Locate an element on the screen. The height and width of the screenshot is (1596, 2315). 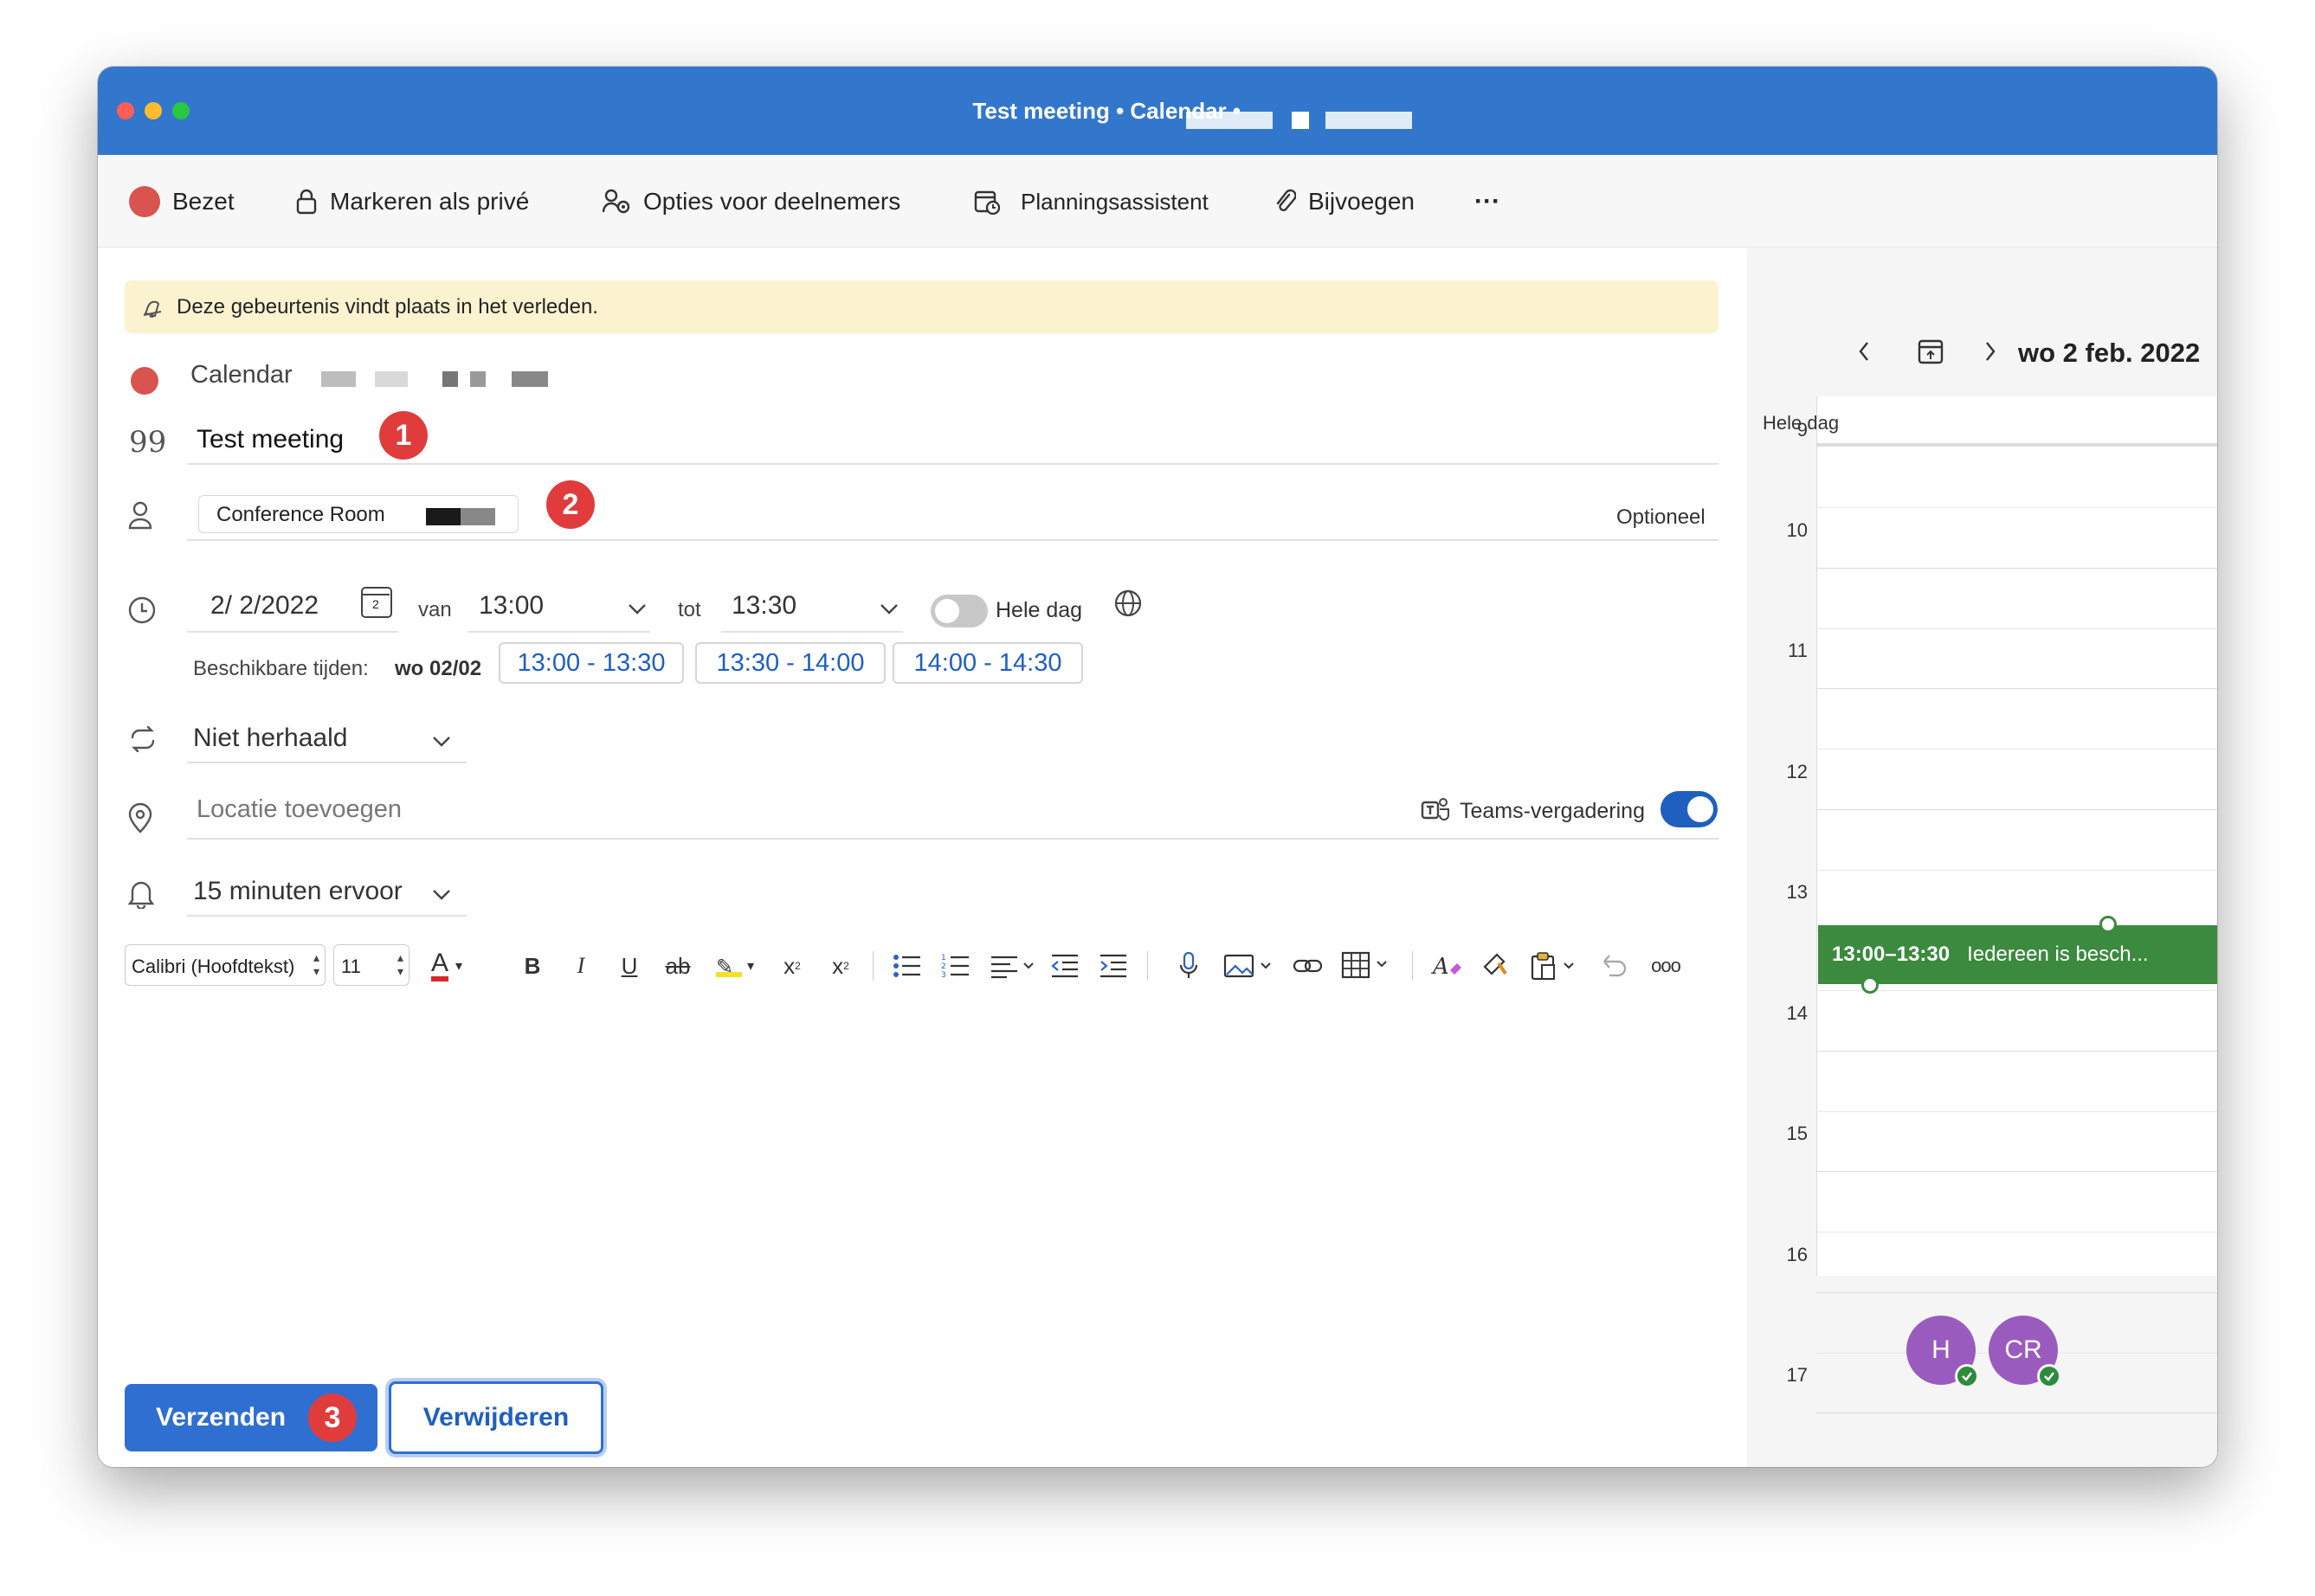
optional-attendees-link: Optioneel is located at coordinates (1661, 517).